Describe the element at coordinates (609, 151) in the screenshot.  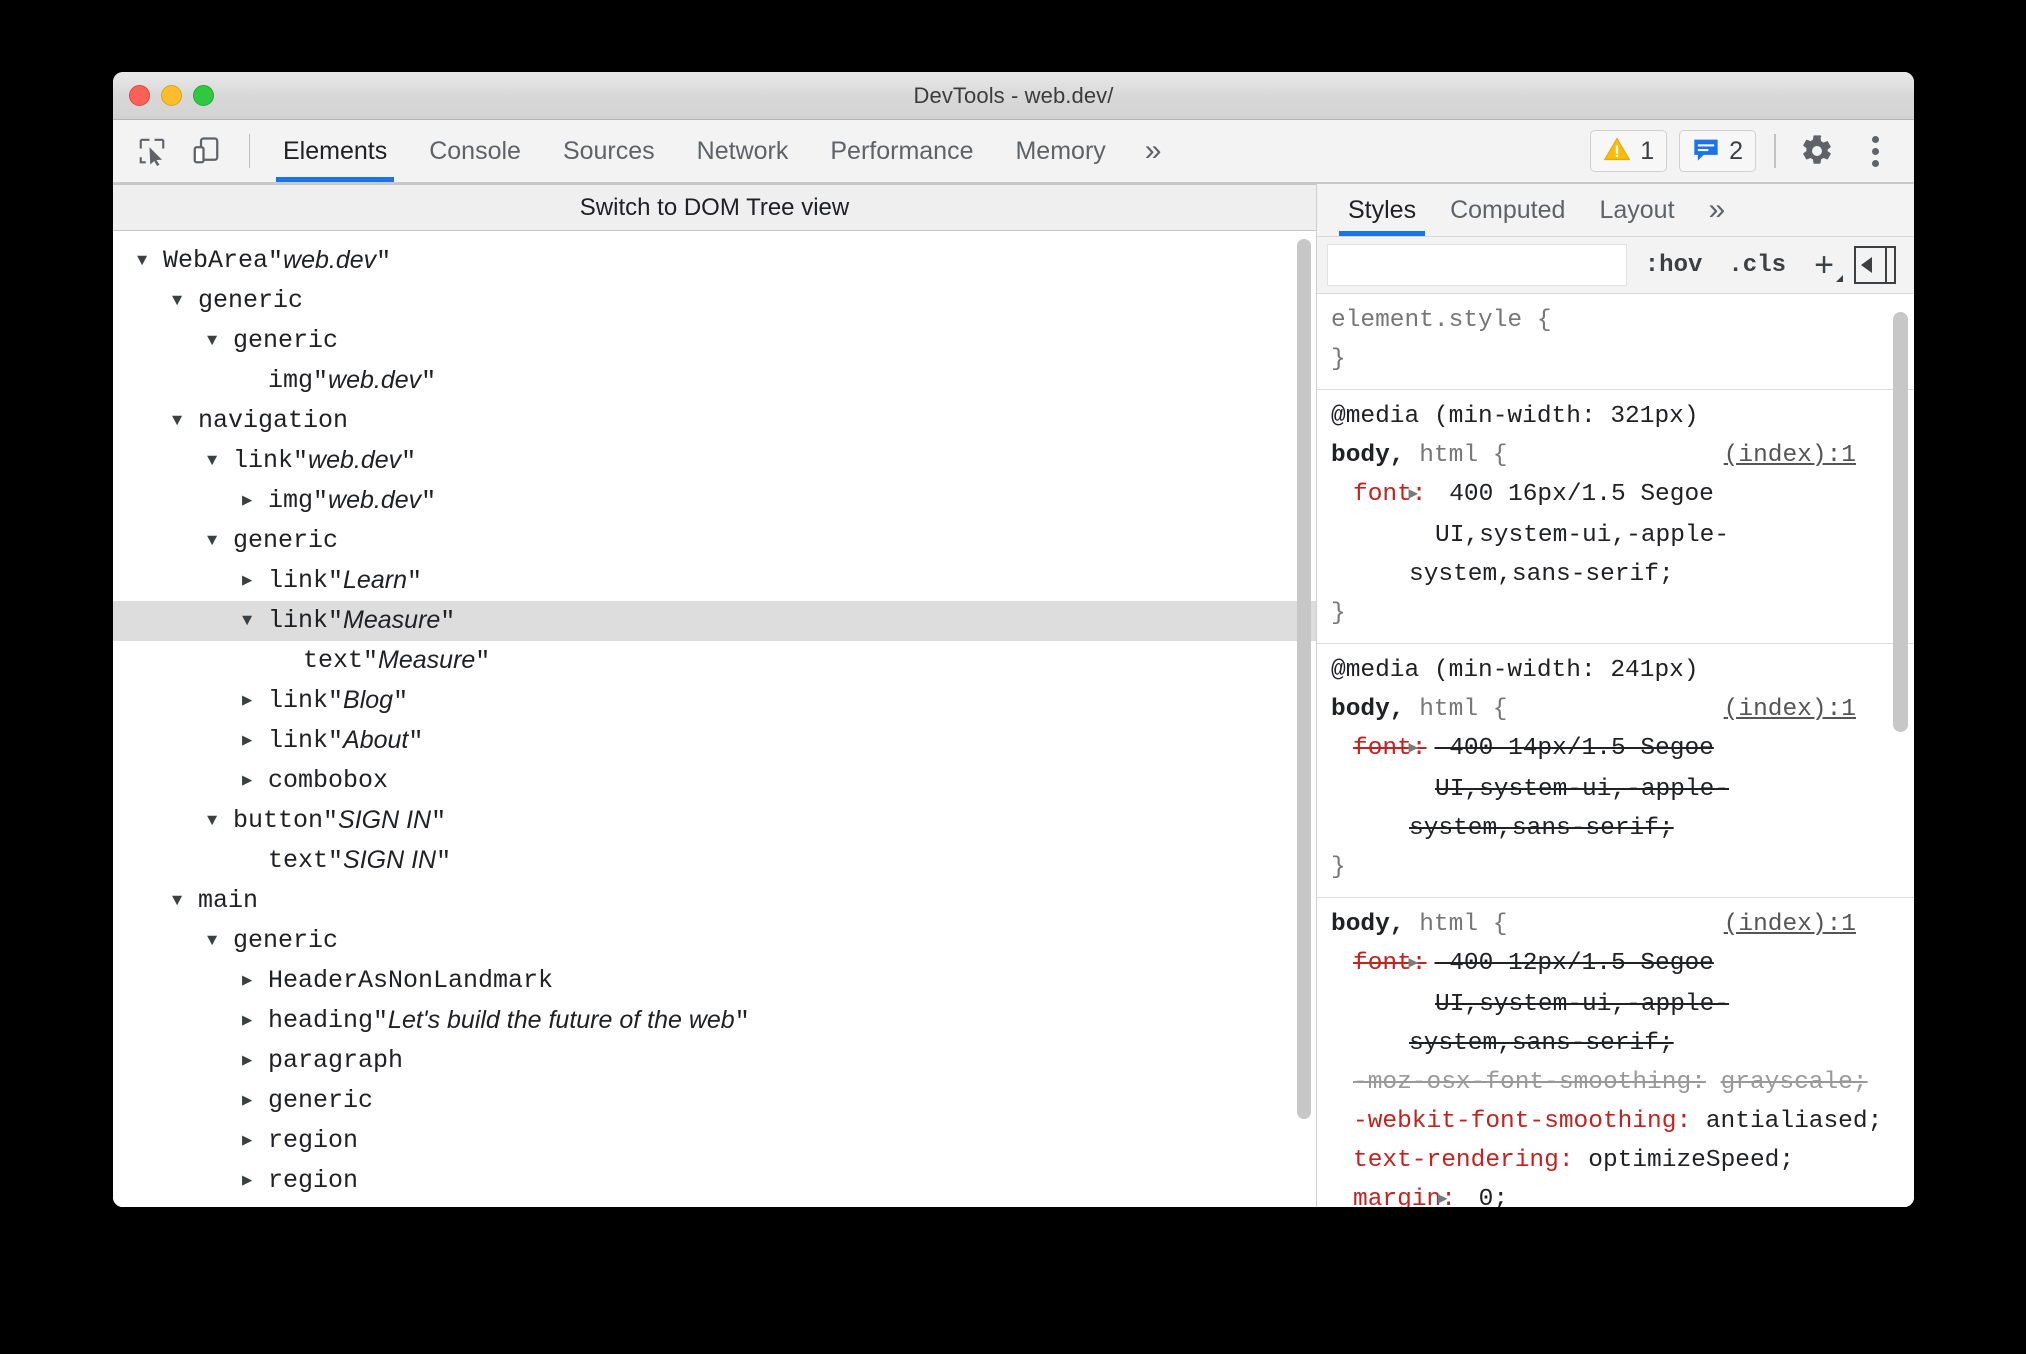
I see `tab-sources: Sources` at that location.